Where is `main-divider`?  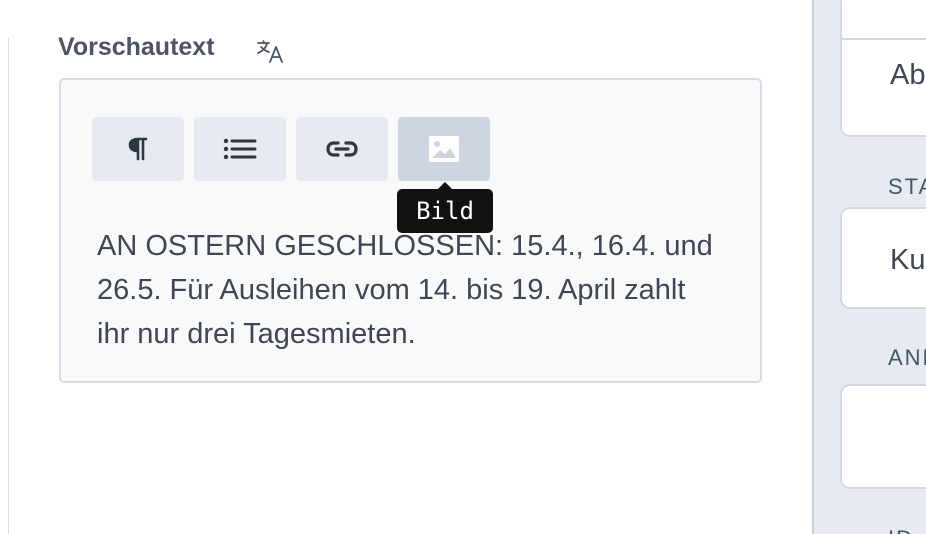
main-divider is located at coordinates (8, 286).